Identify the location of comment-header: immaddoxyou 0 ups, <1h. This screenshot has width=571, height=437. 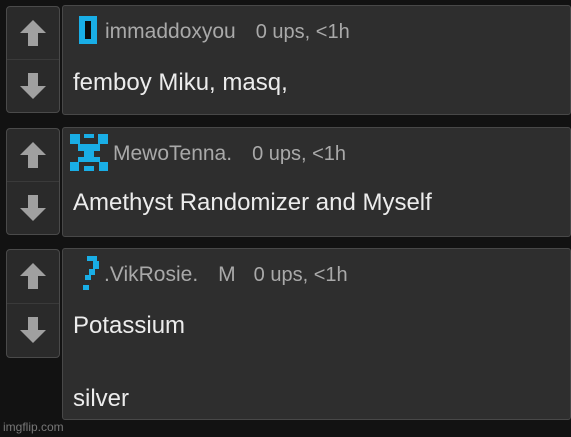
(213, 29).